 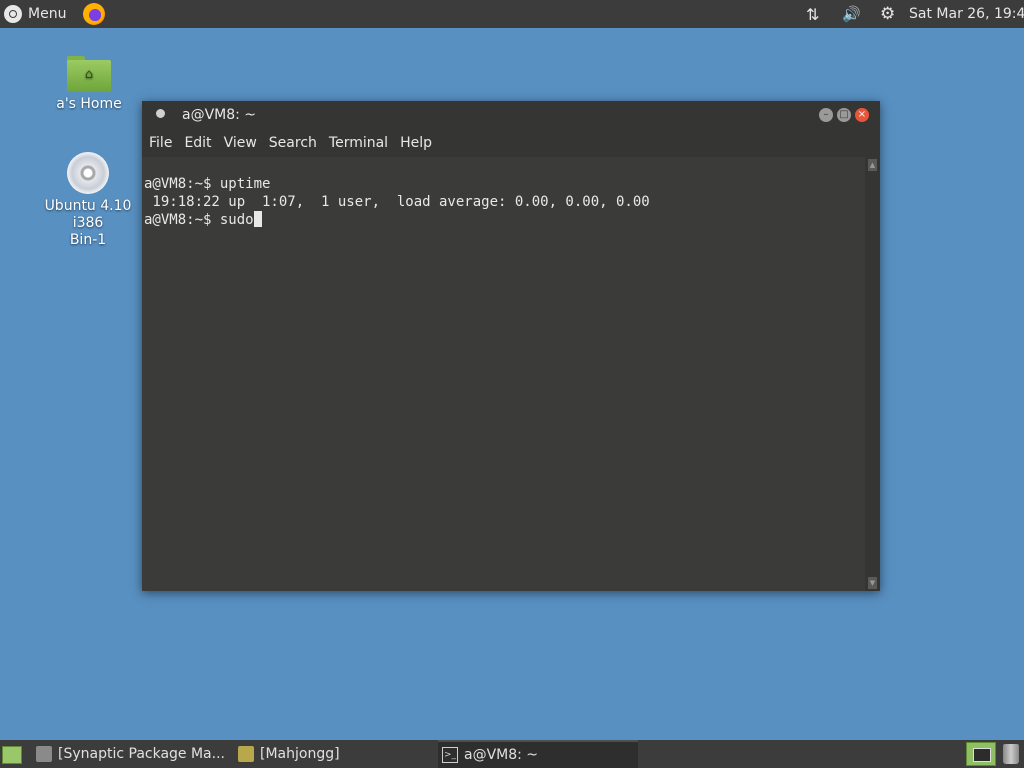 I want to click on terminal-menubar: File Edit View Search Terminal Help, so click(x=511, y=143).